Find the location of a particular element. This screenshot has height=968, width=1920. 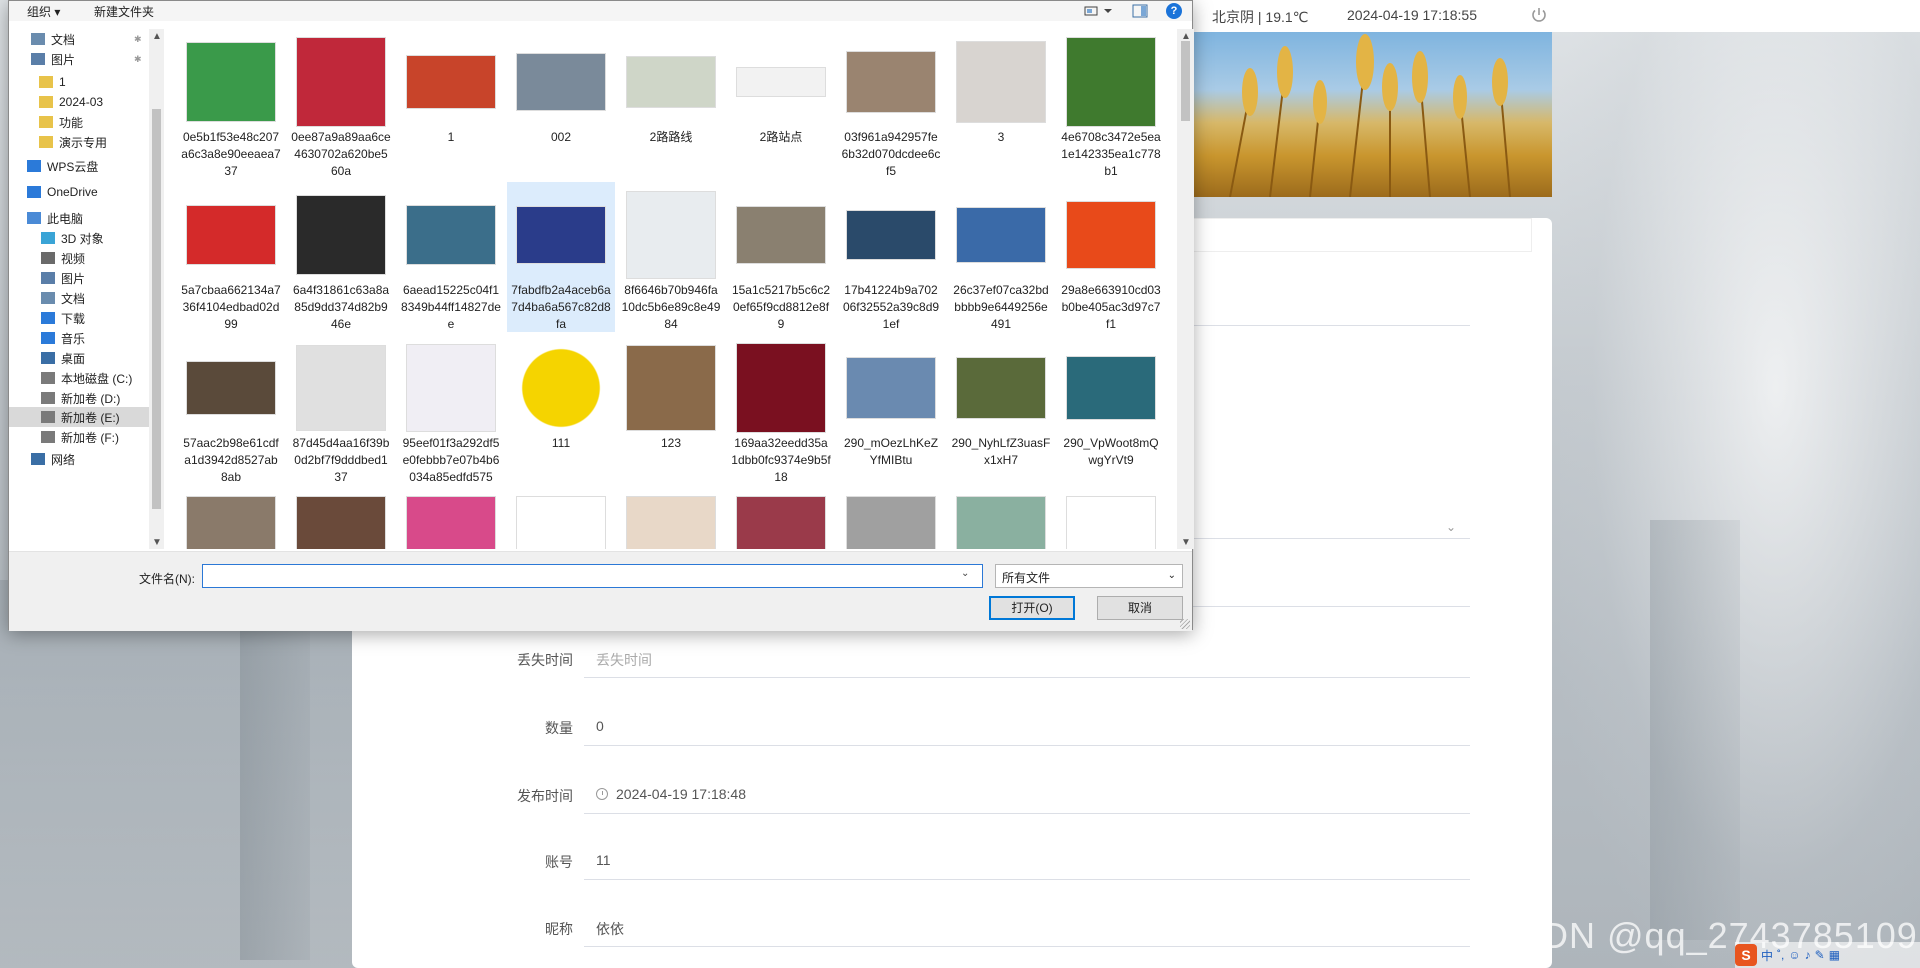

file-grid-scroll-thumb is located at coordinates (1185, 81).